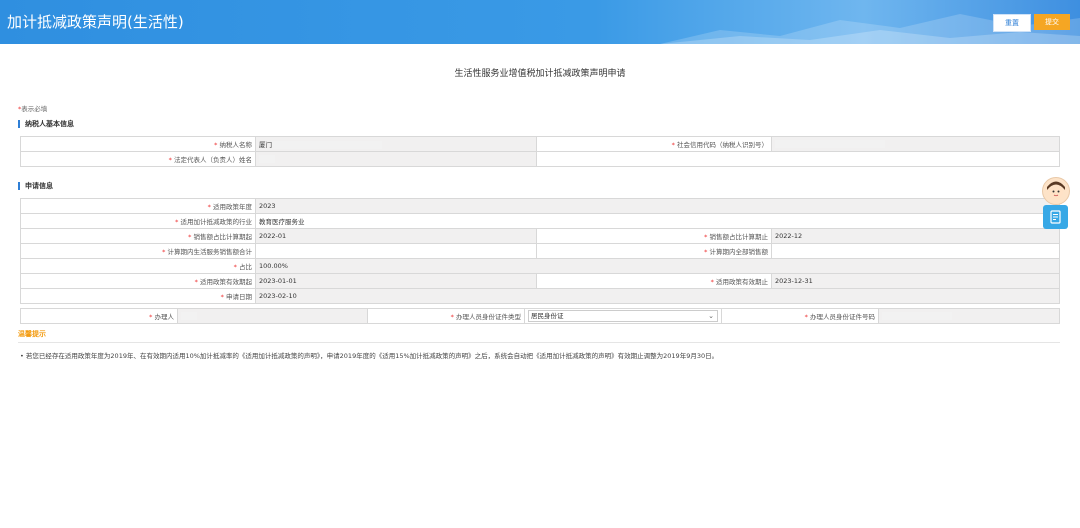 The image size is (1080, 528). I want to click on table-row: * 占比 100.00%, so click(540, 266).